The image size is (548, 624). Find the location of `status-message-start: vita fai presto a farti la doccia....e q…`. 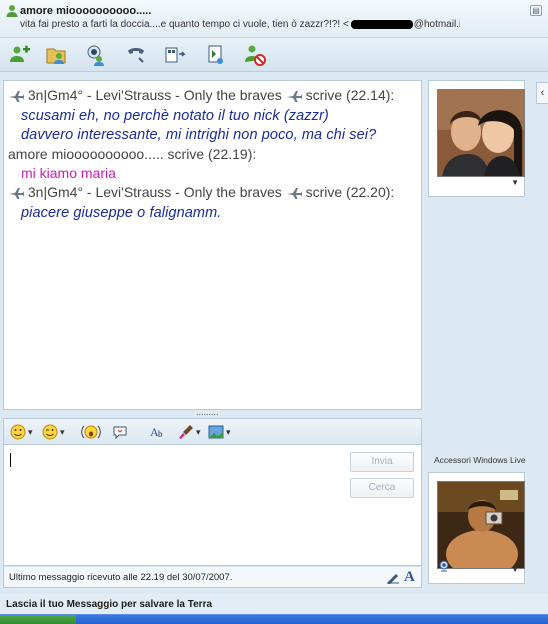

status-message-start: vita fai presto a farti la doccia....e q… is located at coordinates (184, 24).